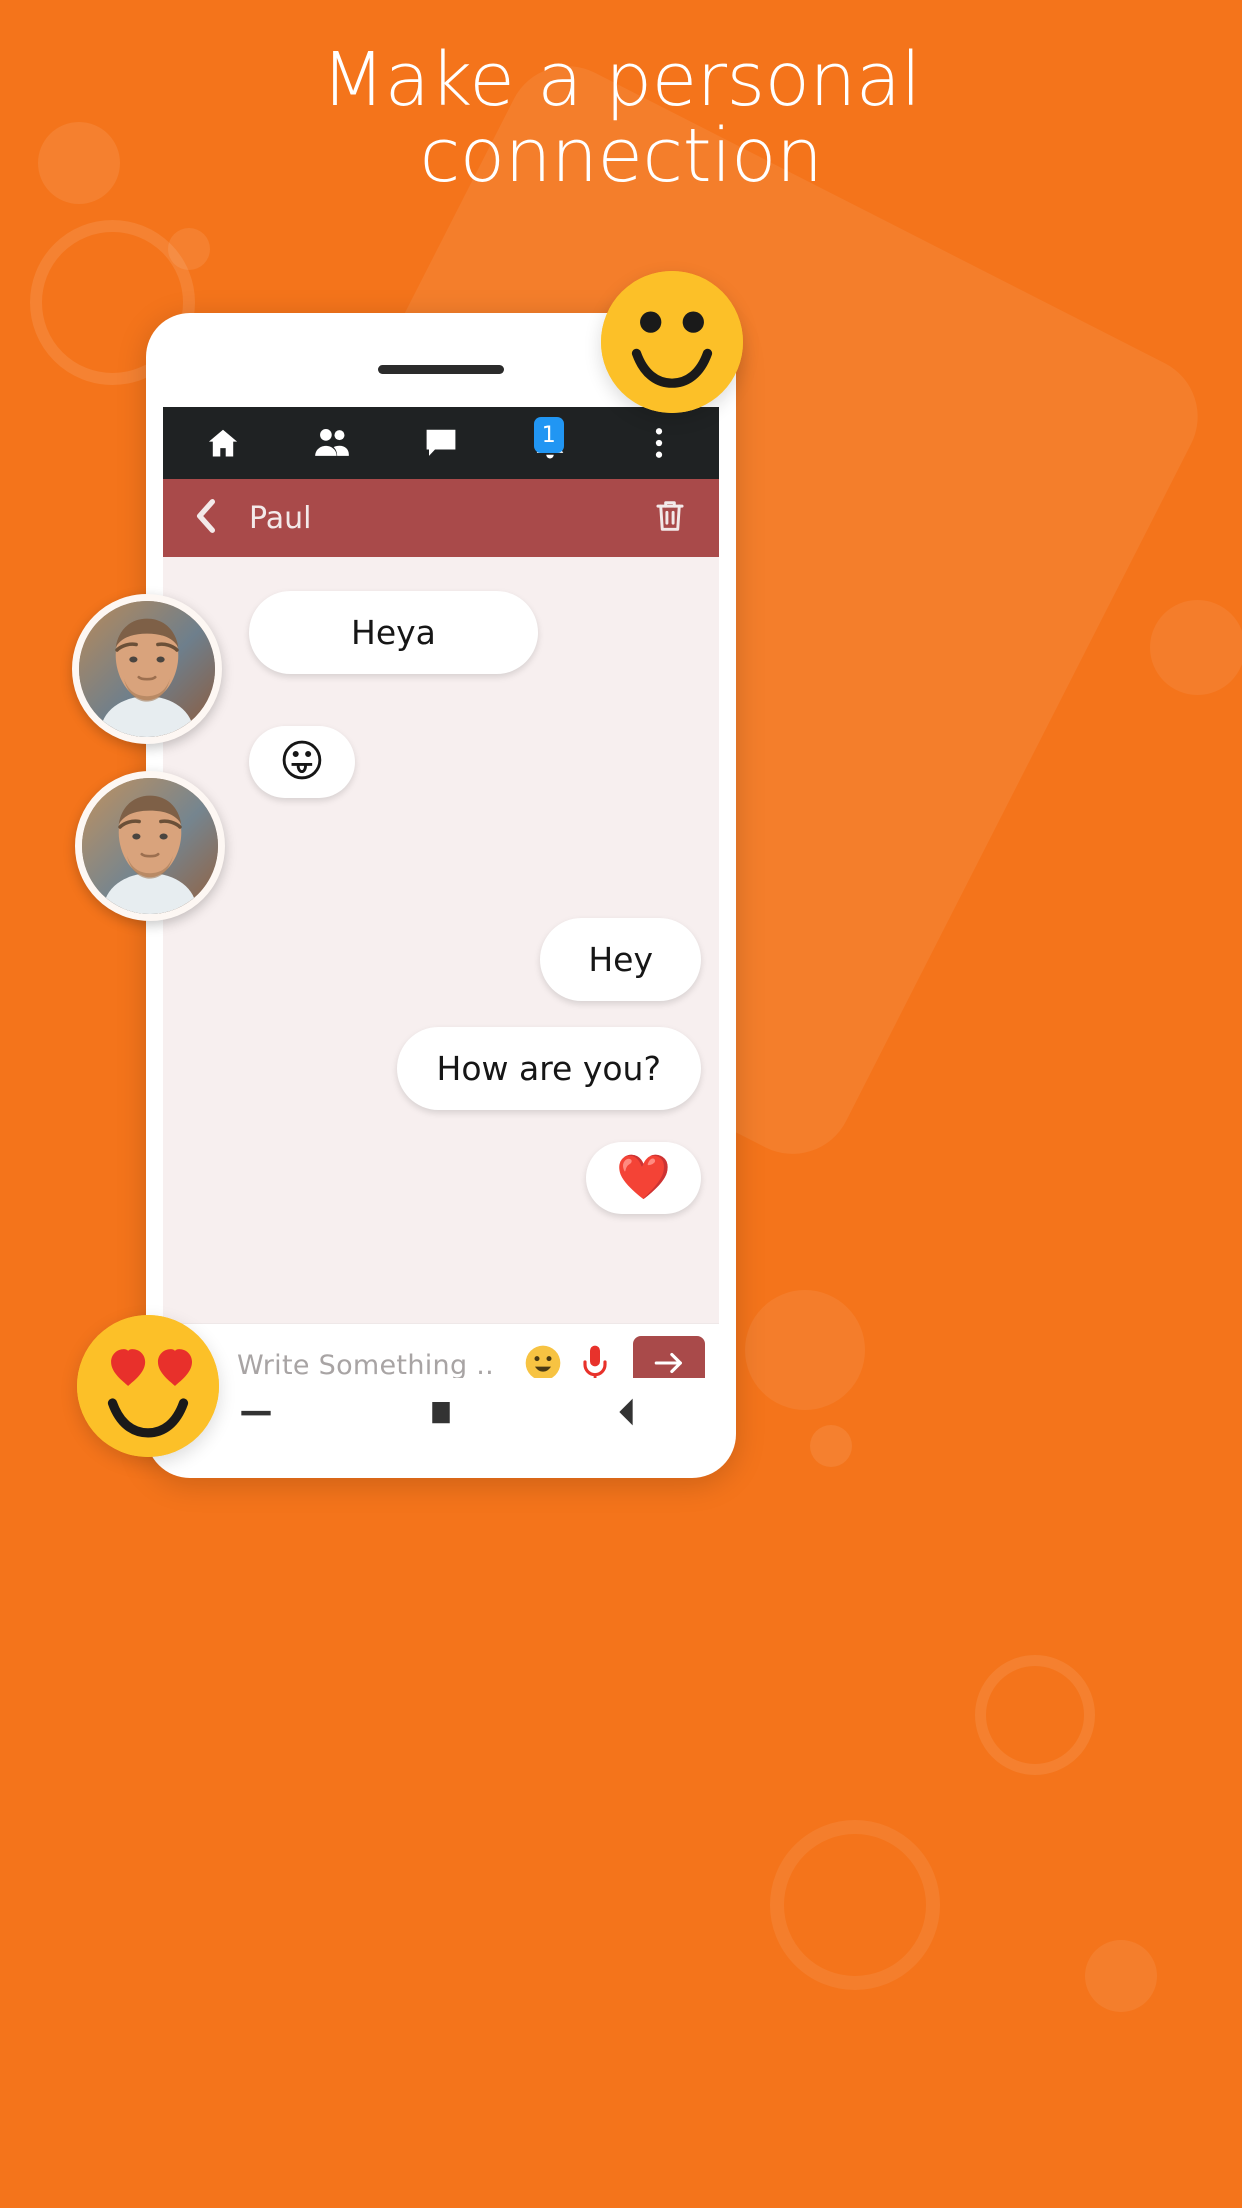 The image size is (1242, 2208). I want to click on nav-item-home, so click(223, 443).